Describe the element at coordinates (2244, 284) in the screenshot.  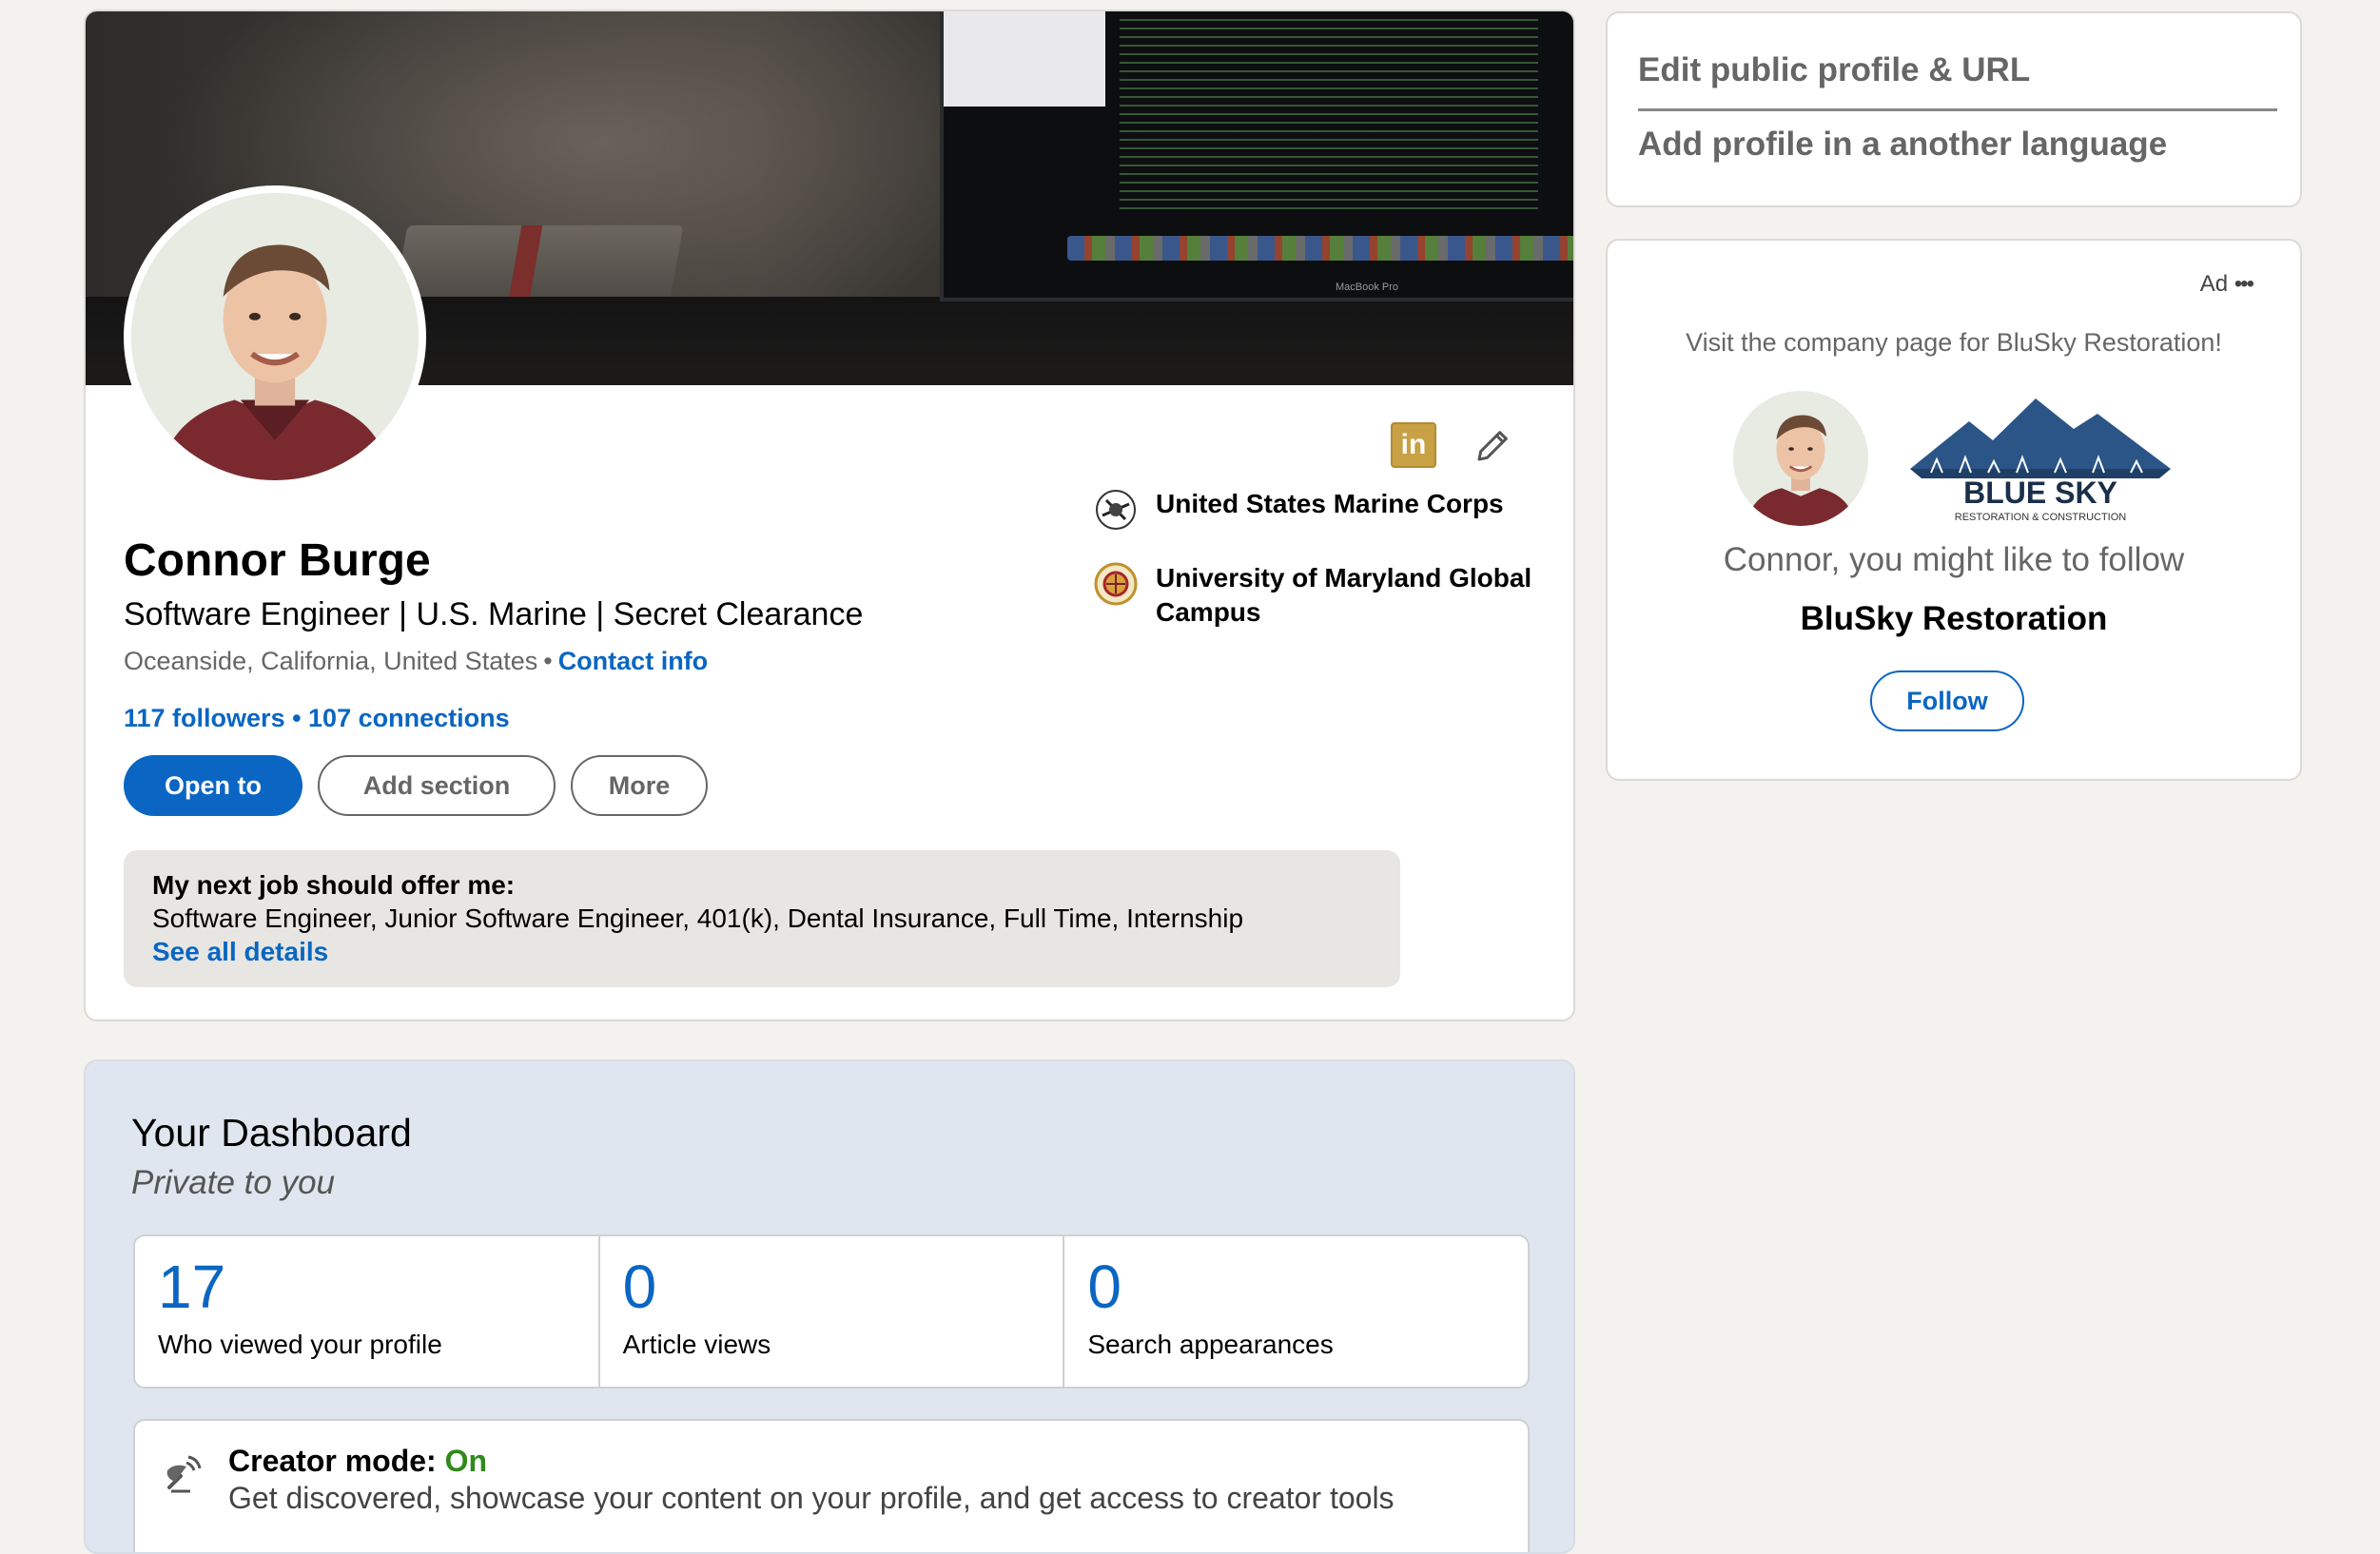
I see `ad-more-options-icon: •••` at that location.